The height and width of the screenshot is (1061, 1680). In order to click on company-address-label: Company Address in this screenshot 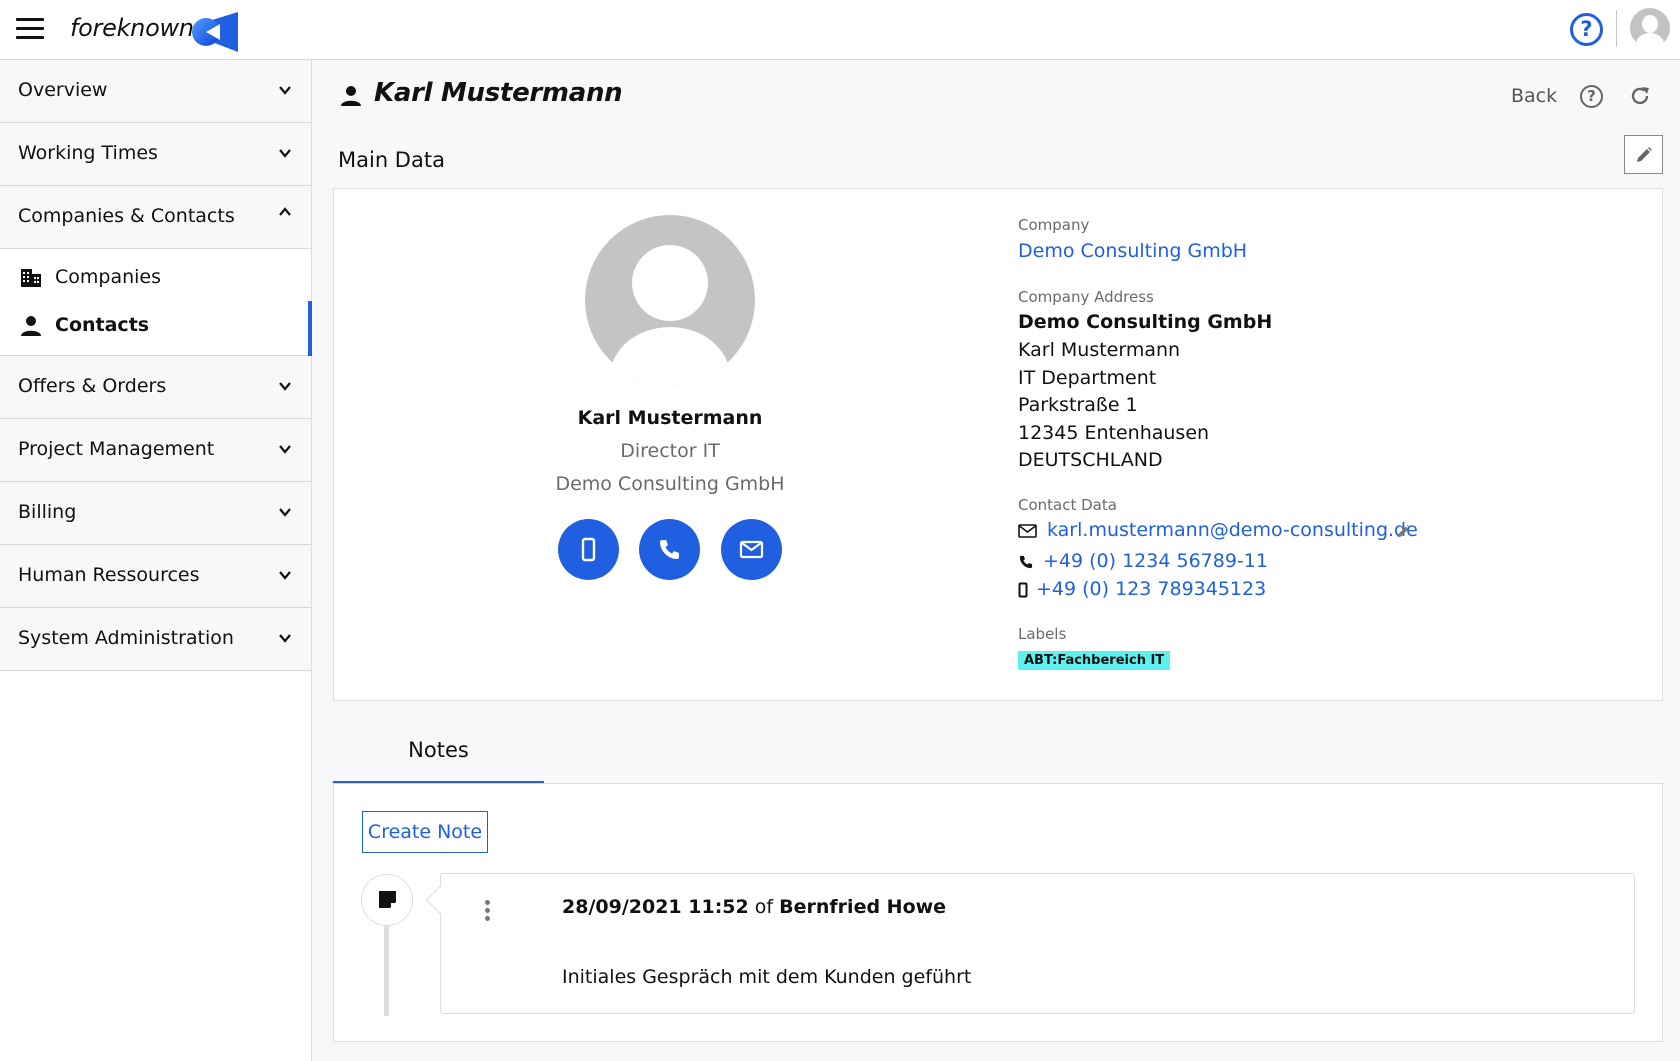, I will do `click(1086, 297)`.